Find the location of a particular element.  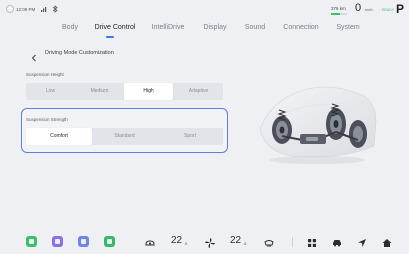

left-temperature: 22 is located at coordinates (176, 240).